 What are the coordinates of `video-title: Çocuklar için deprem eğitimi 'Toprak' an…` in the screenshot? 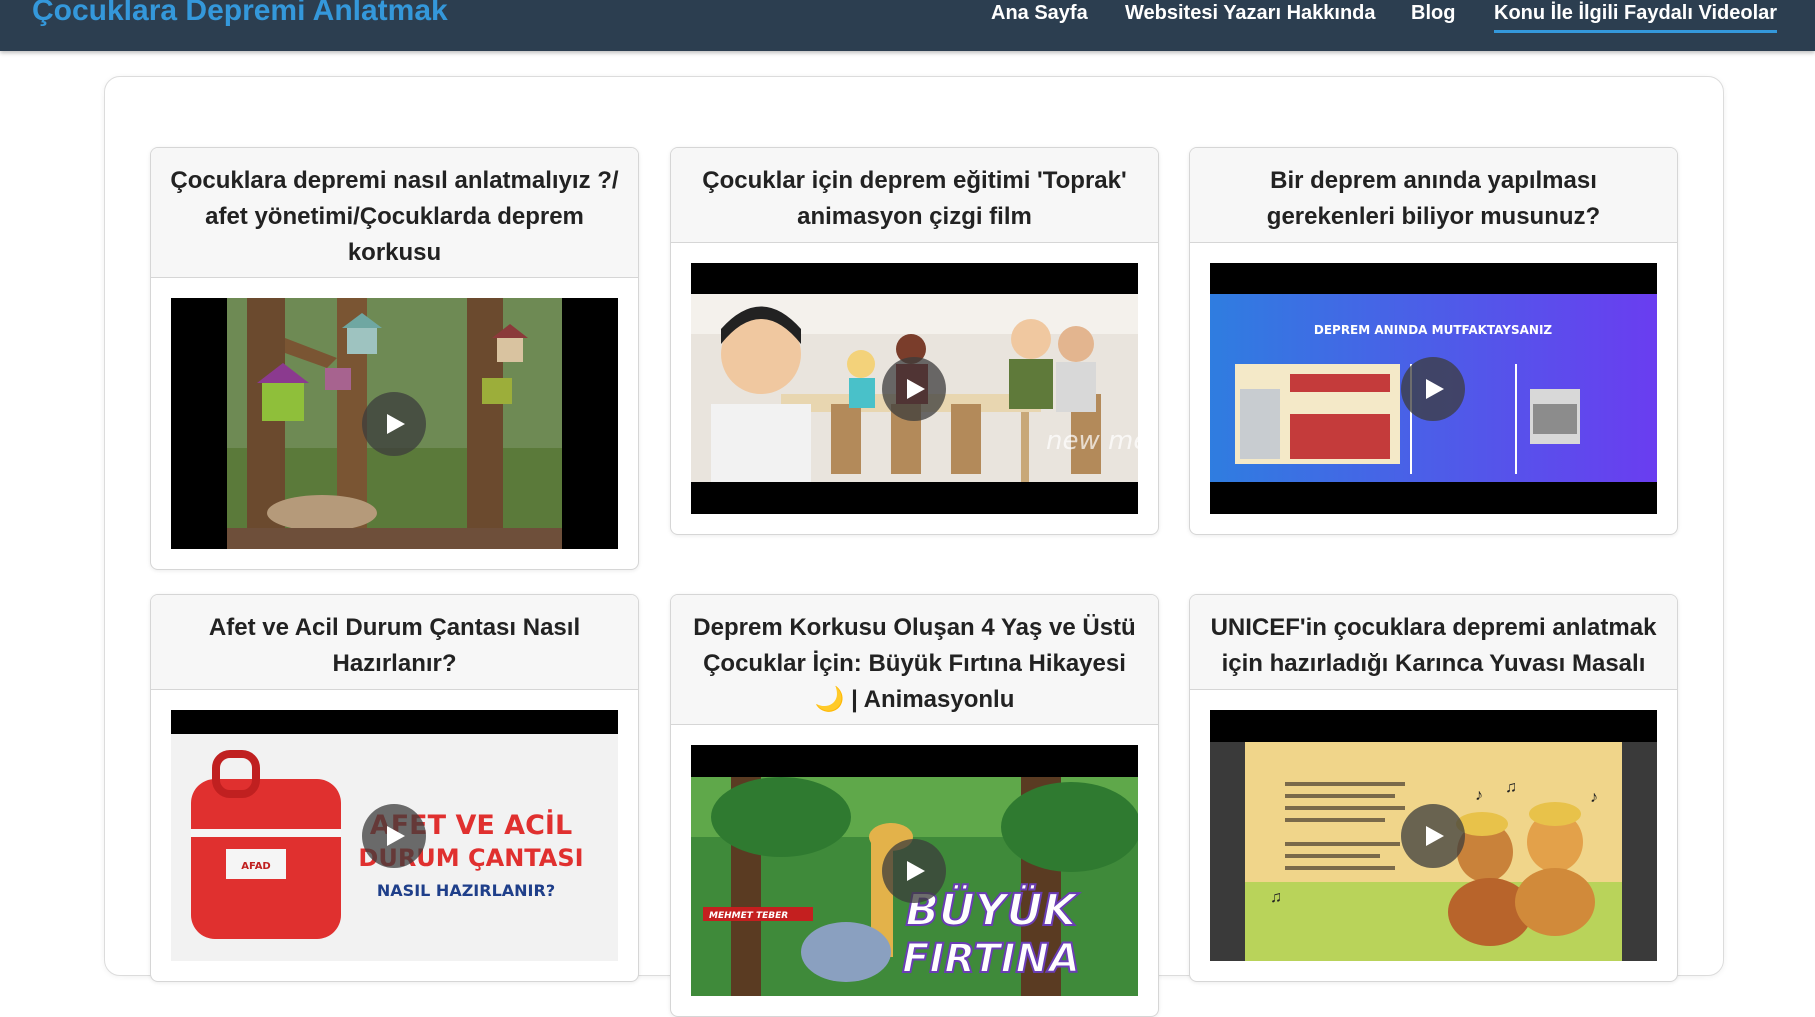 It's located at (914, 195).